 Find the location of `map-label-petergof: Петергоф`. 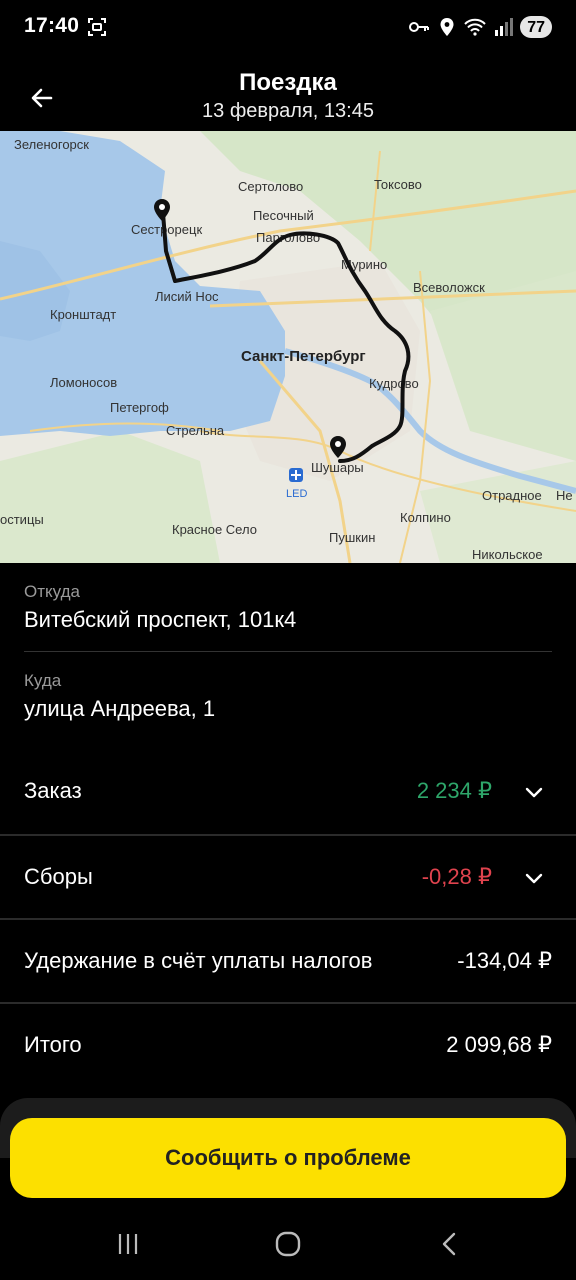

map-label-petergof: Петергоф is located at coordinates (139, 407).